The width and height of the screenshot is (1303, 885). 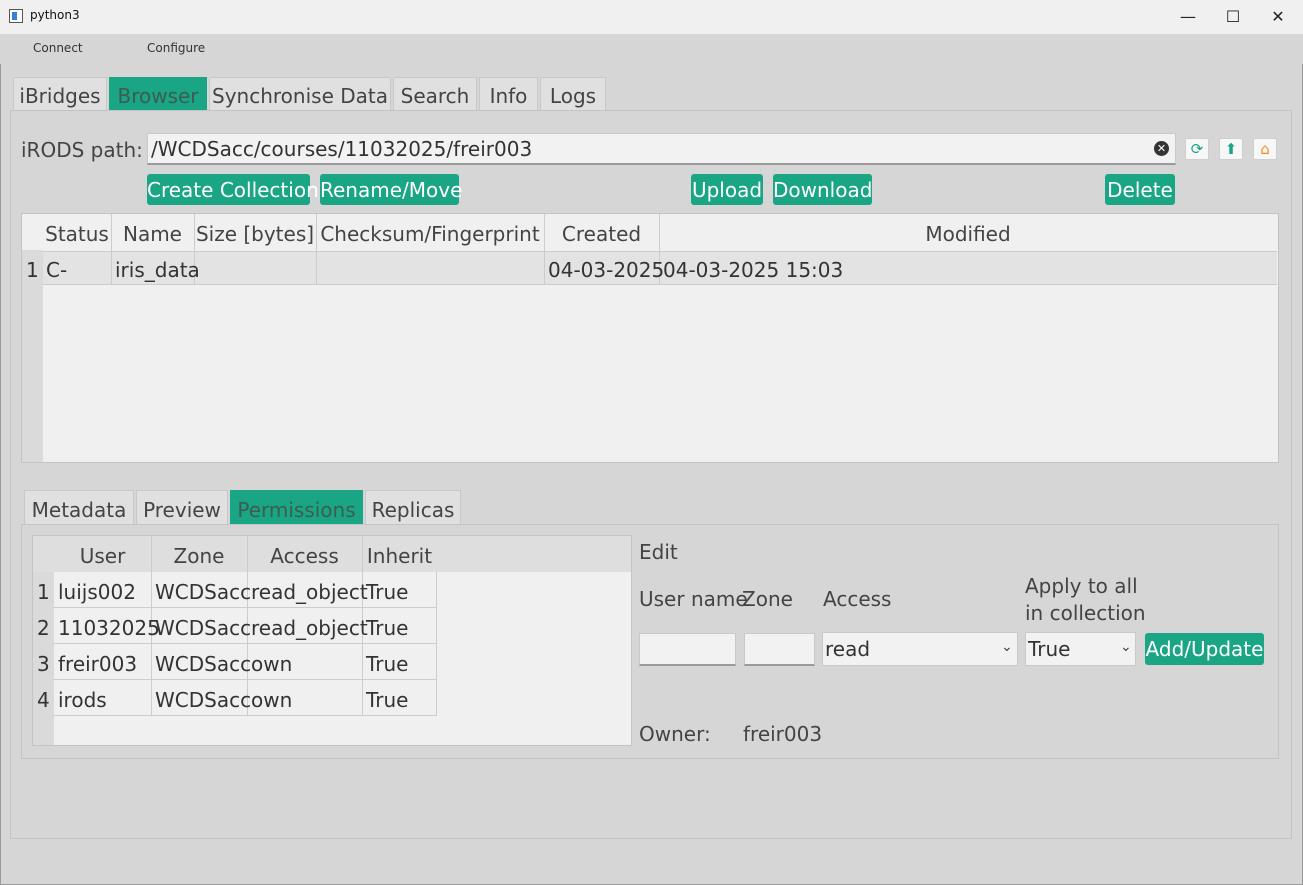 I want to click on header-created: Created, so click(x=601, y=234).